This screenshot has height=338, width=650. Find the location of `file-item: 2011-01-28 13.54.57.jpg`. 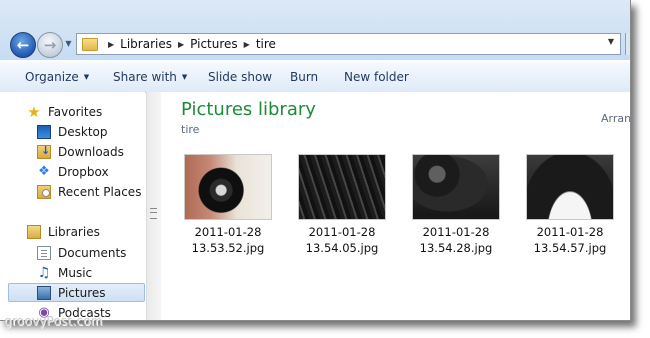

file-item: 2011-01-28 13.54.57.jpg is located at coordinates (570, 205).